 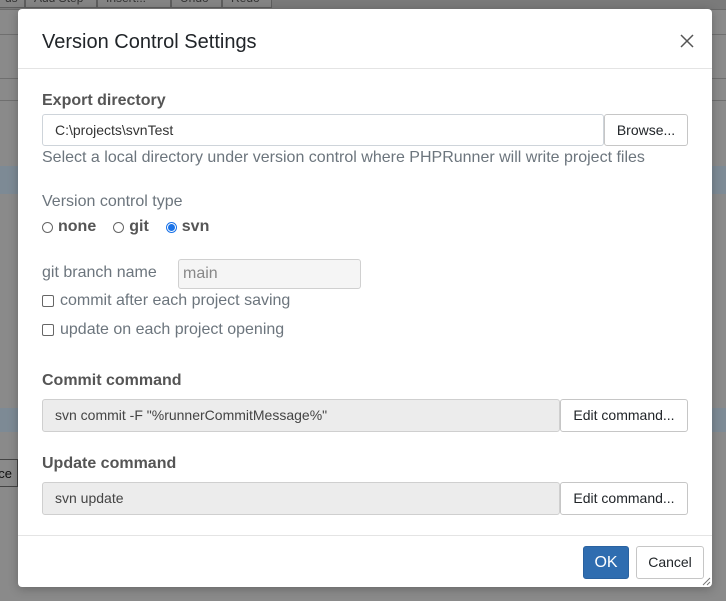 I want to click on bg-undo-button: Undo, so click(x=196, y=4).